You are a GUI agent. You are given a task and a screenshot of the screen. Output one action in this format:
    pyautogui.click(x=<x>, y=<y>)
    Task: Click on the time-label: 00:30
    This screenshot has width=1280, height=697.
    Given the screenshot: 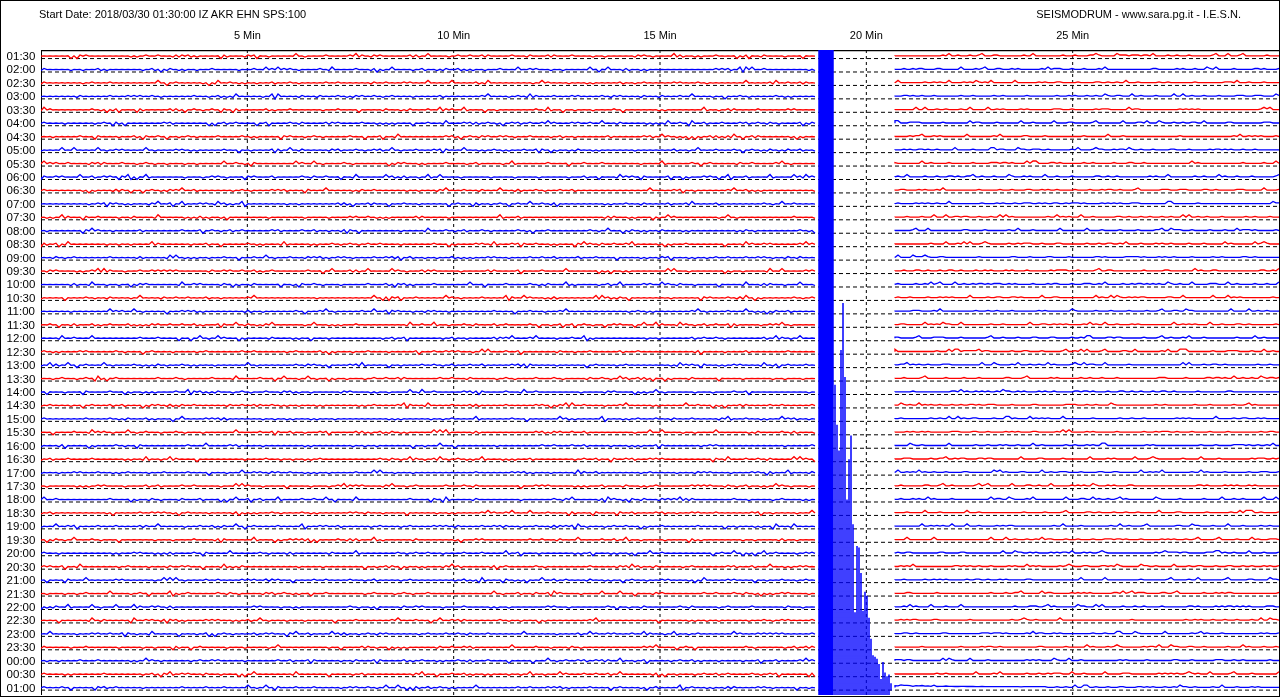 What is the action you would take?
    pyautogui.click(x=21, y=675)
    